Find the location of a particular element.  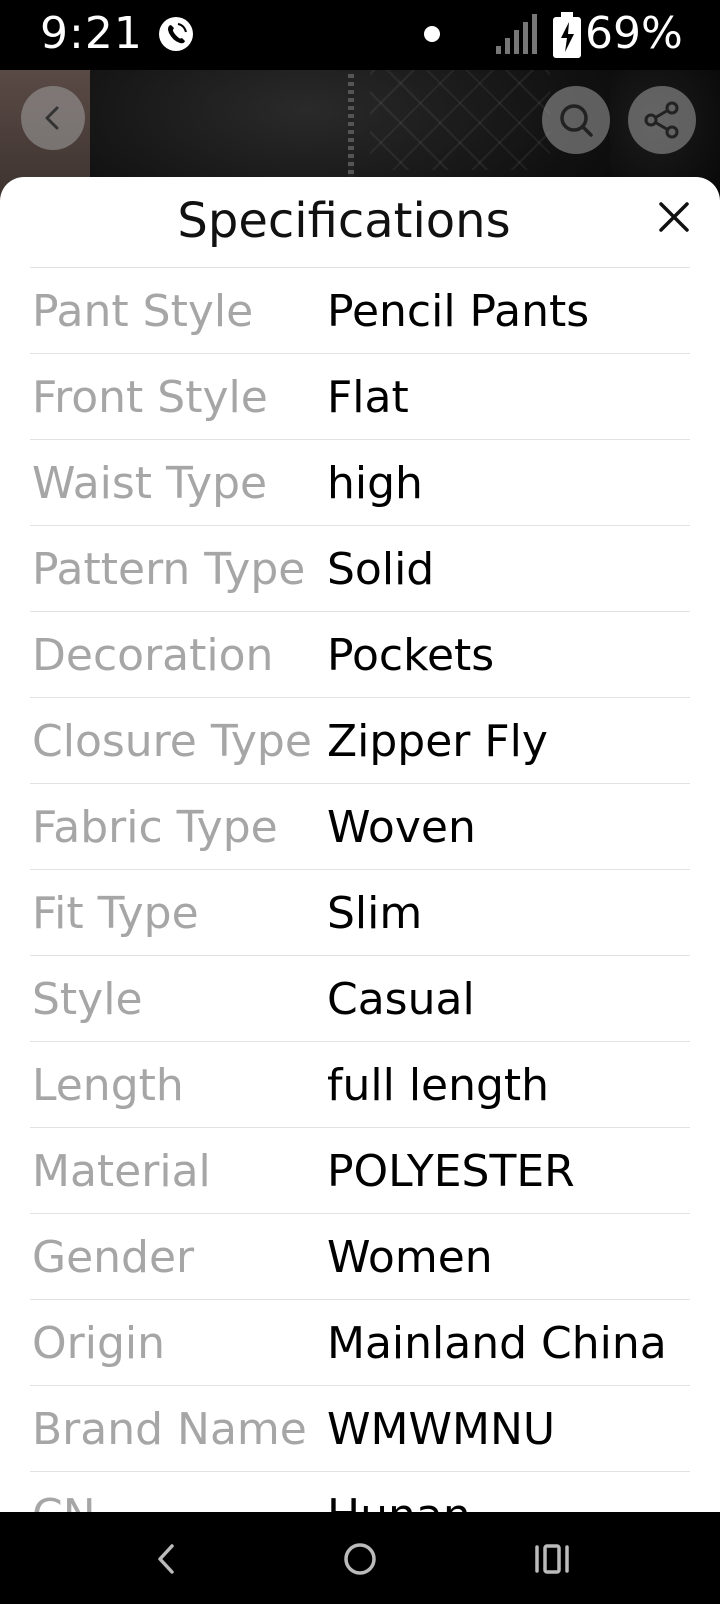

search-button is located at coordinates (576, 120).